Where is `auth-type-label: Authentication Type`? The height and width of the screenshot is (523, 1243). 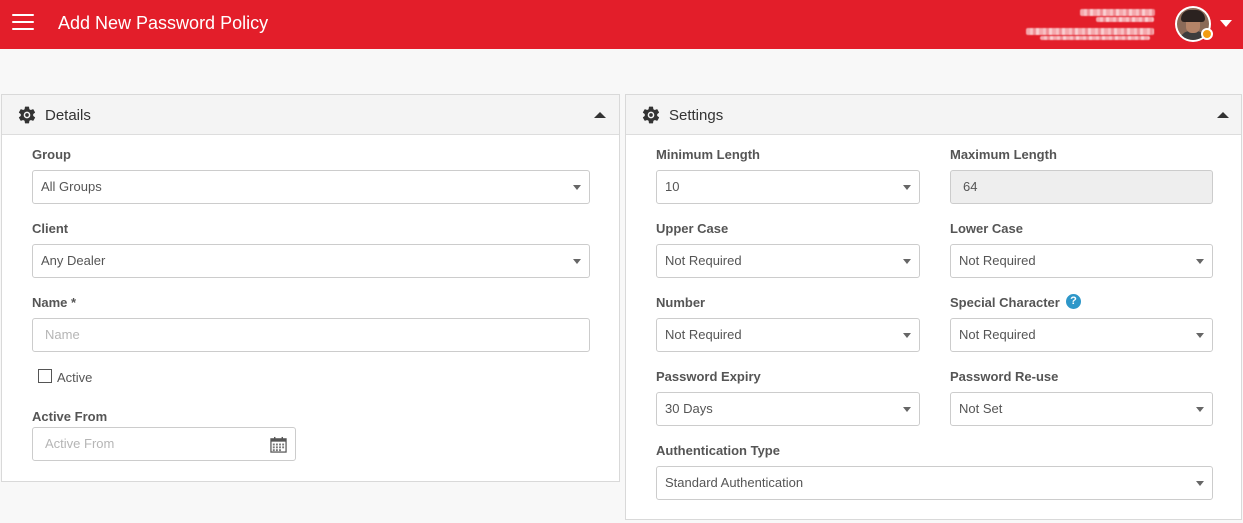 auth-type-label: Authentication Type is located at coordinates (718, 450).